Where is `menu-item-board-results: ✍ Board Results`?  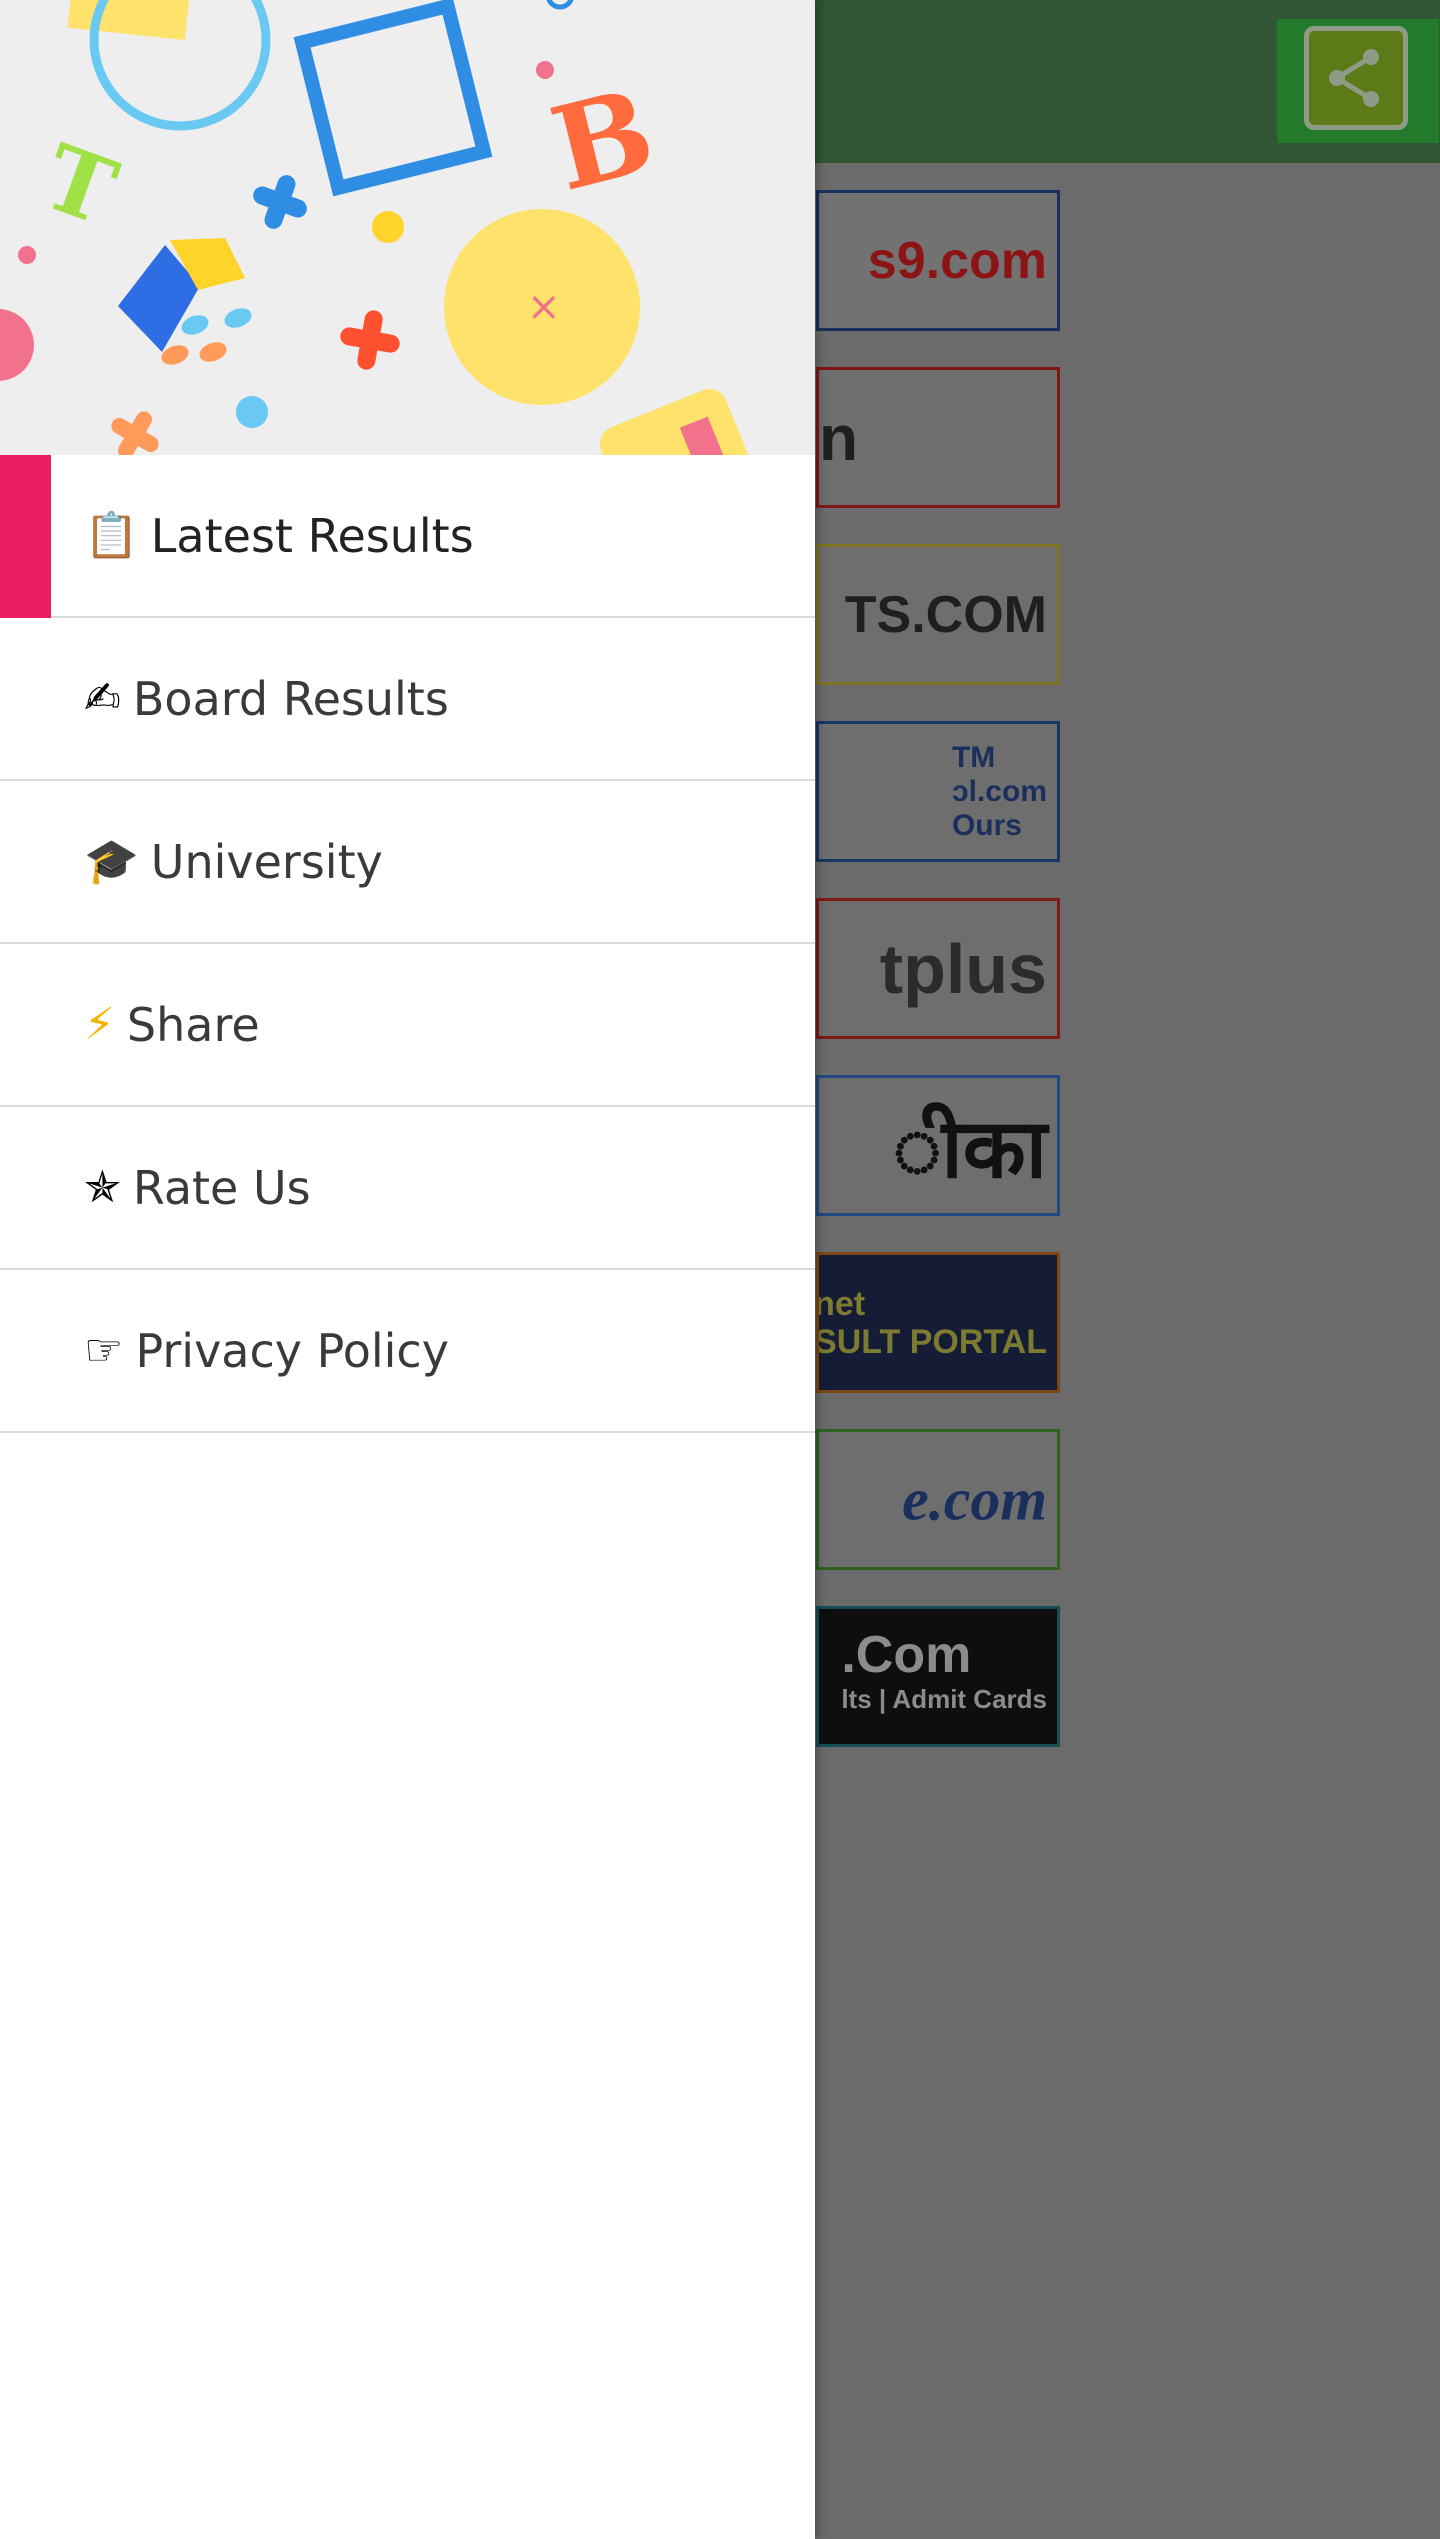 menu-item-board-results: ✍ Board Results is located at coordinates (407, 699).